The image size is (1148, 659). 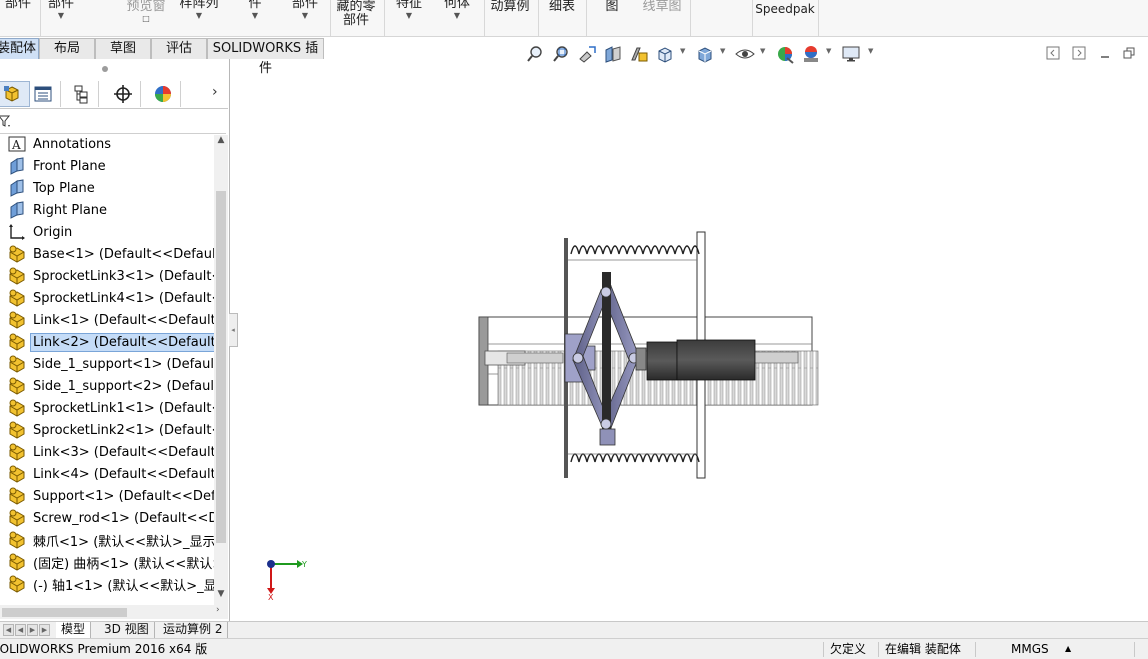 I want to click on tab-3d-views: 3D 视图, so click(x=127, y=630).